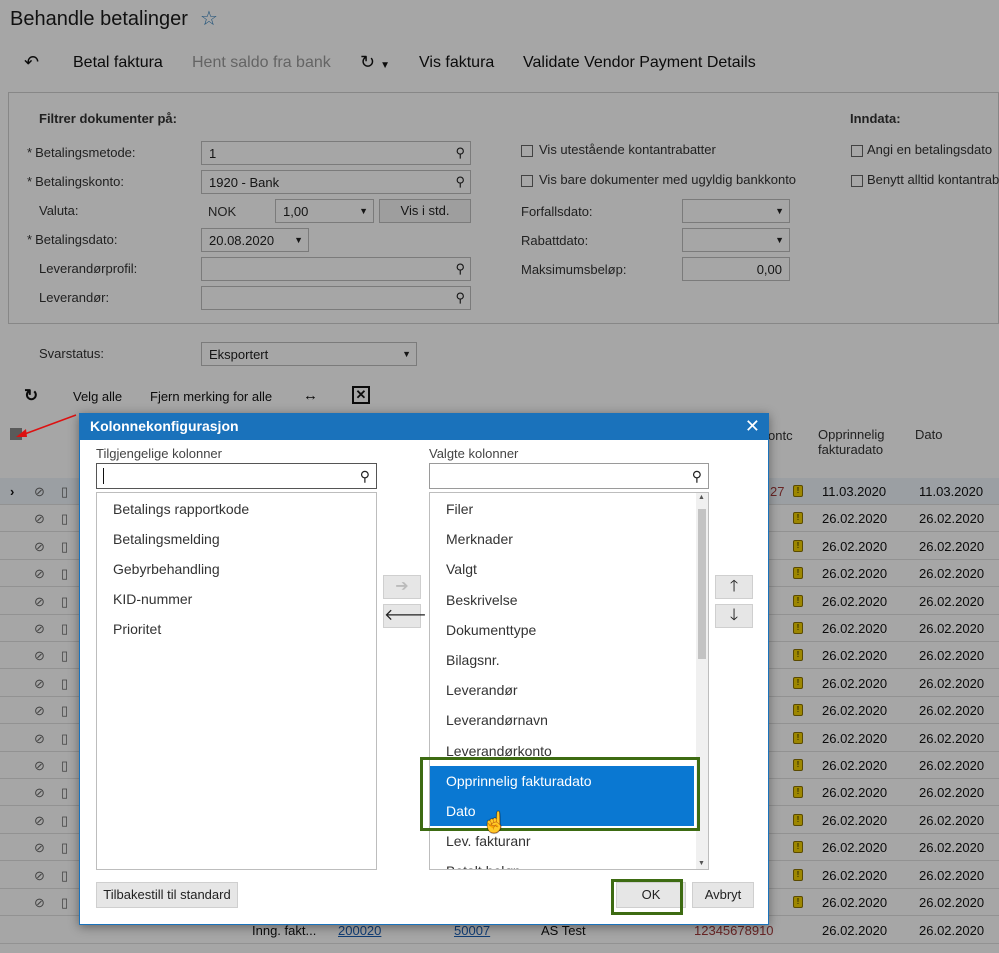  What do you see at coordinates (167, 895) in the screenshot?
I see `reset-default-button: Tilbakestill til standard` at bounding box center [167, 895].